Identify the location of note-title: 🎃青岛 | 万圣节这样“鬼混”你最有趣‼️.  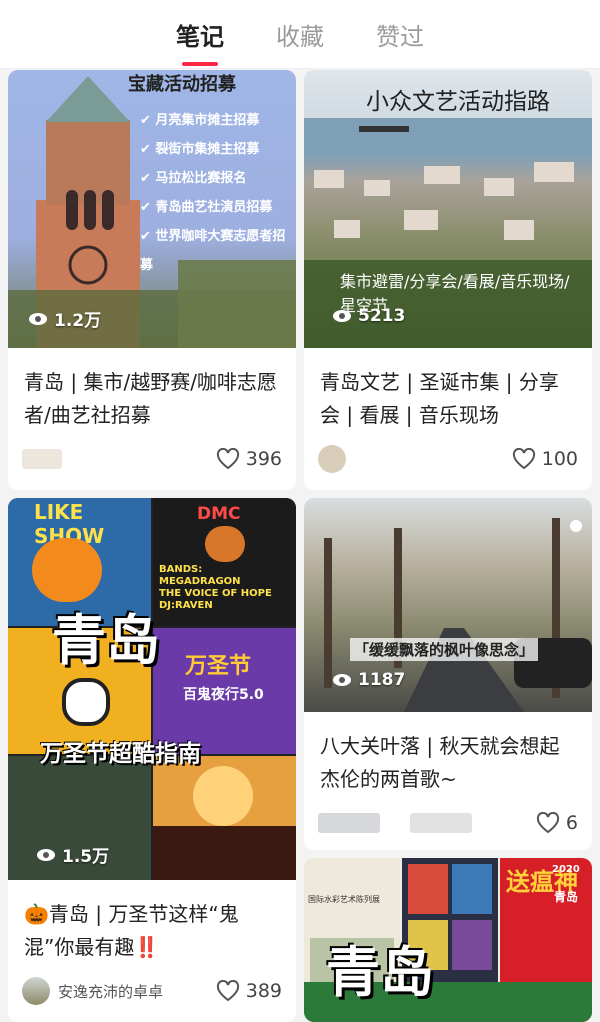
(131, 930).